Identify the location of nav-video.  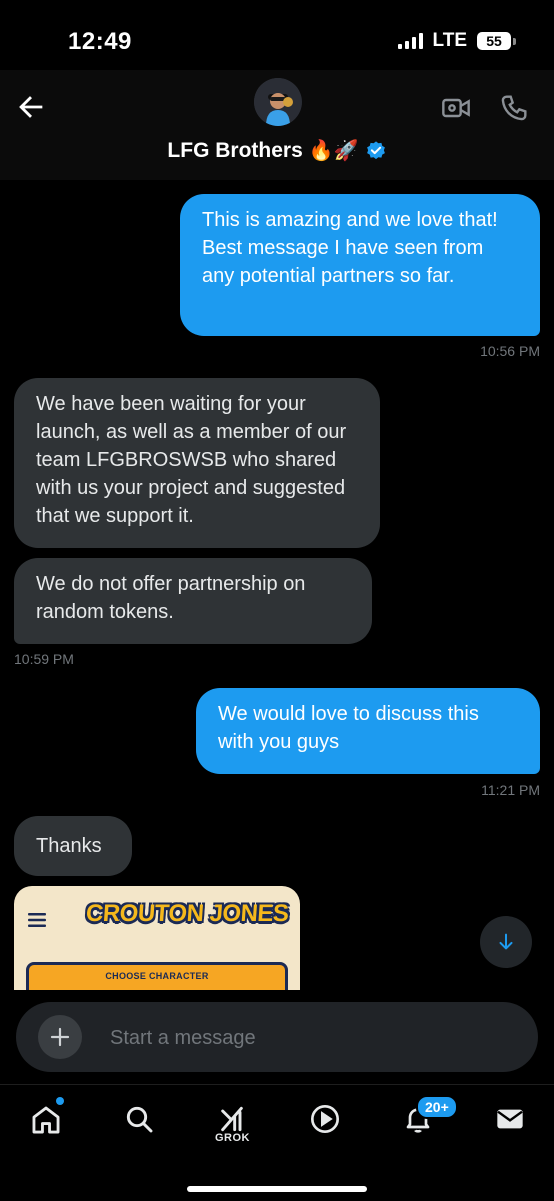
(325, 1123).